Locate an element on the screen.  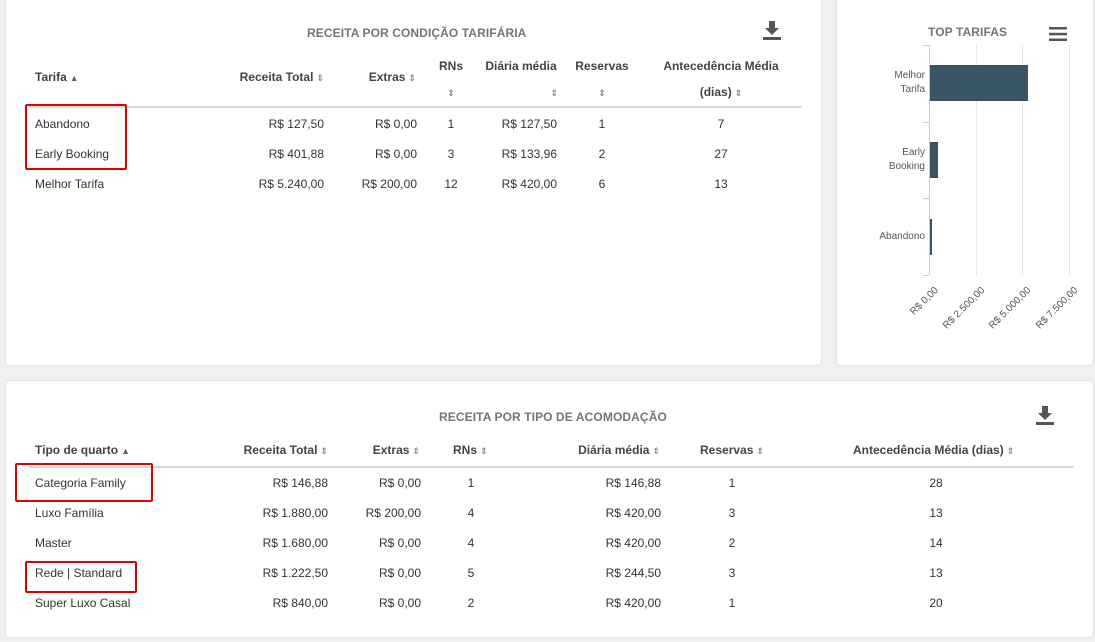
cell-antecedencia: 27 is located at coordinates (721, 154).